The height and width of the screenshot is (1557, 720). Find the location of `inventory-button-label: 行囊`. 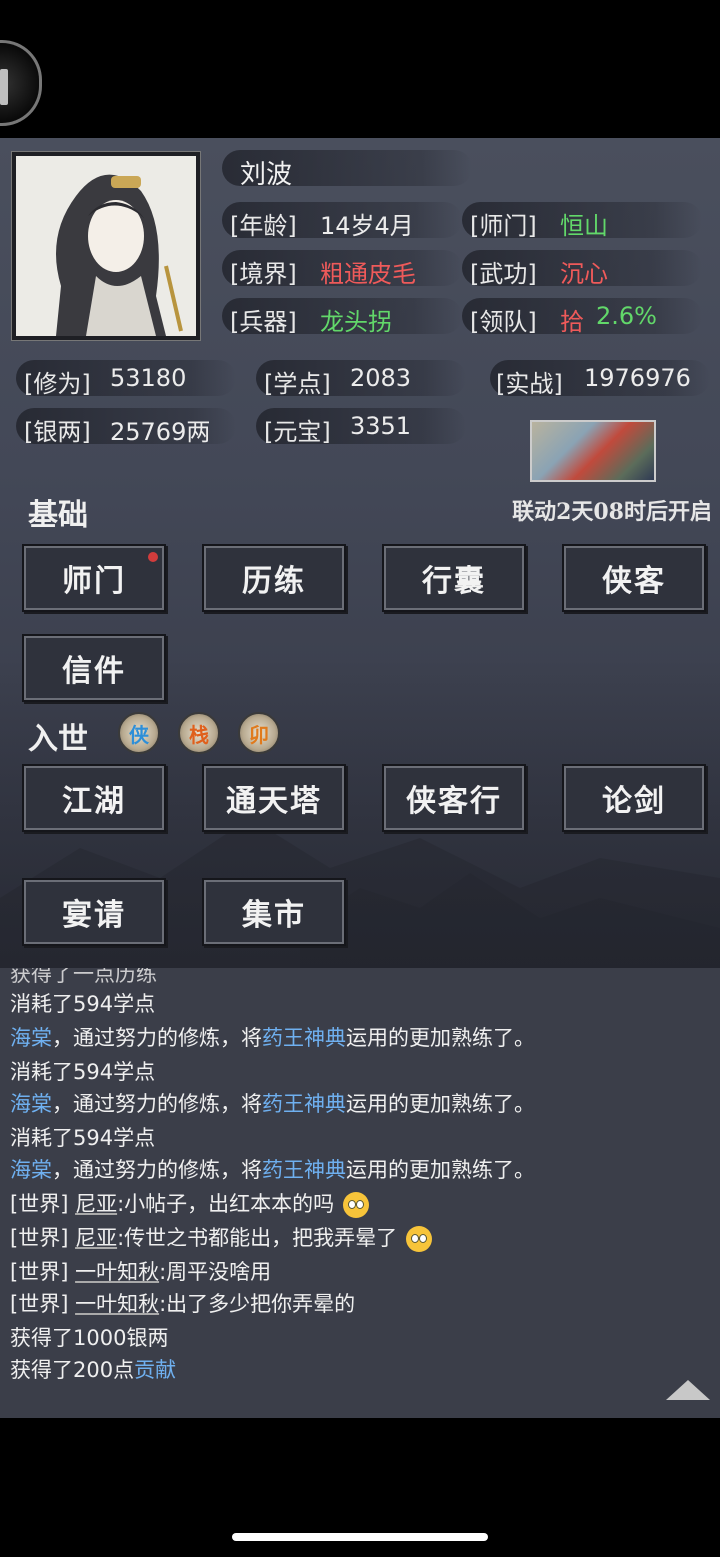

inventory-button-label: 行囊 is located at coordinates (454, 581).